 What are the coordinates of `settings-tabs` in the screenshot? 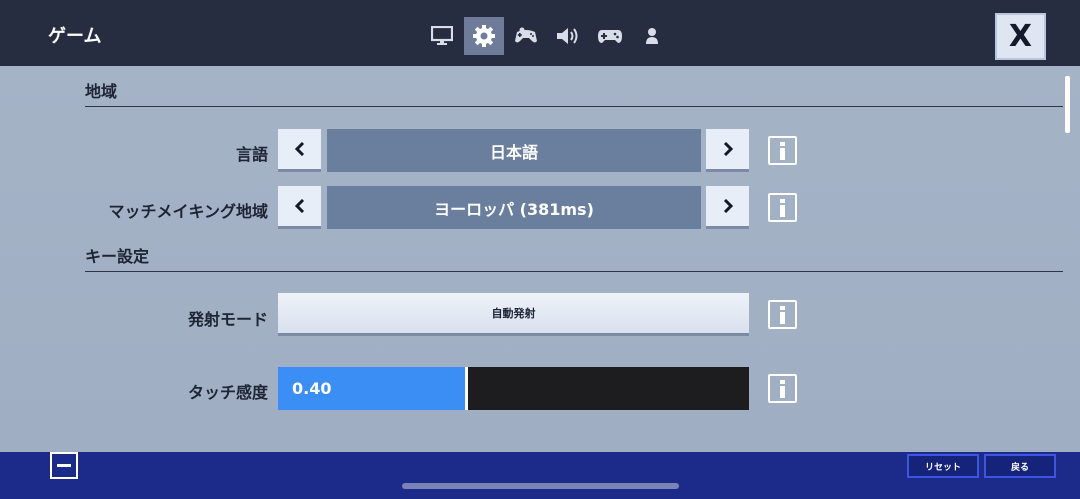 It's located at (548, 36).